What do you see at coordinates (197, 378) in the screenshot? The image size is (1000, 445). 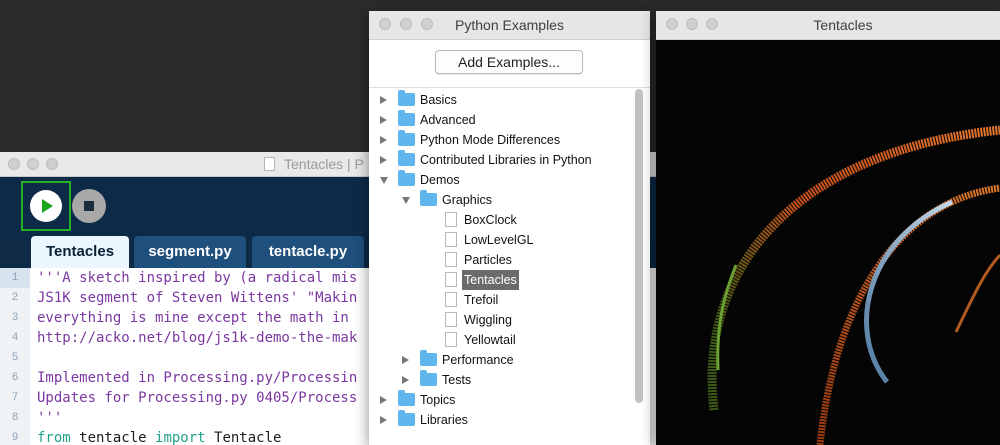 I see `code-line: Implemented in Processing.py/Processin` at bounding box center [197, 378].